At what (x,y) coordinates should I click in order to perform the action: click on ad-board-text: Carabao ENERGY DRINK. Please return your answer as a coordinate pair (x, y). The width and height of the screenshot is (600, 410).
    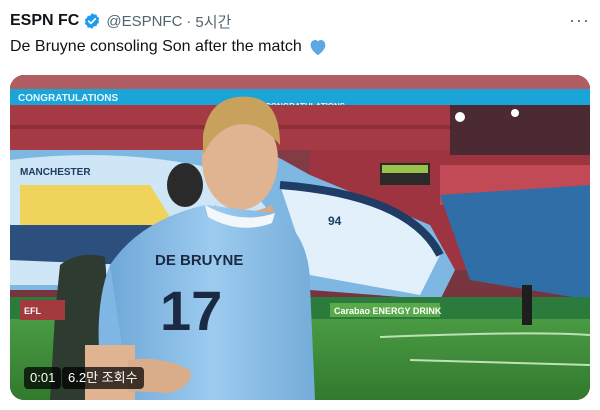
    Looking at the image, I should click on (388, 311).